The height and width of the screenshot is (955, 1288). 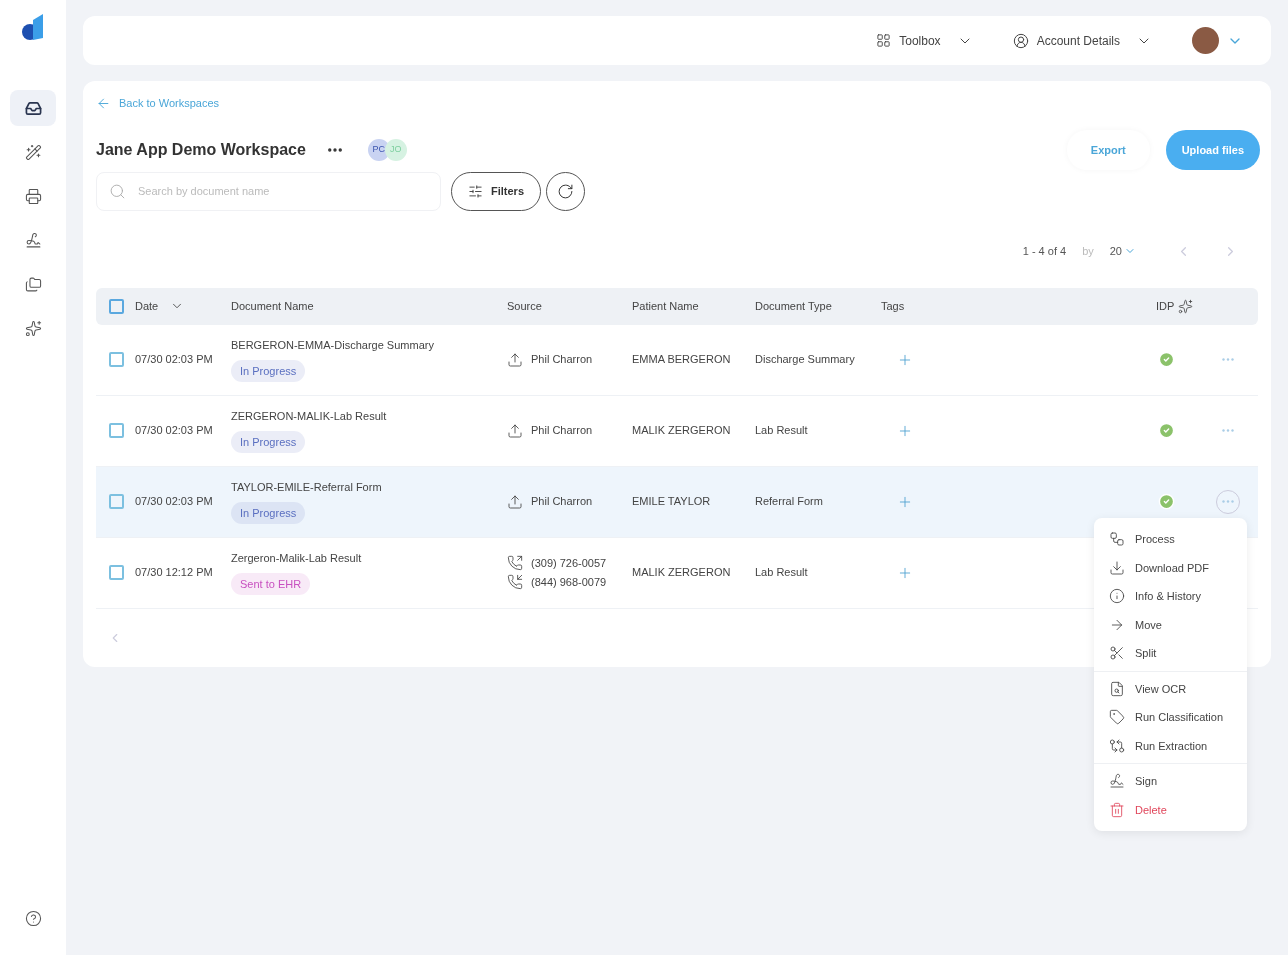 What do you see at coordinates (116, 306) in the screenshot?
I see `select-all-checkbox` at bounding box center [116, 306].